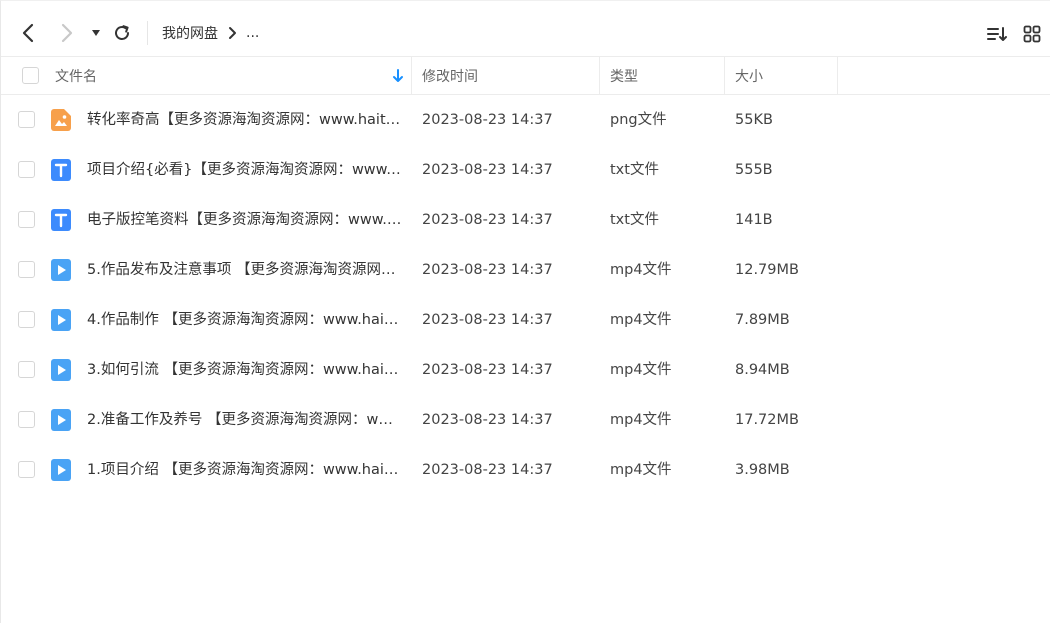 The height and width of the screenshot is (623, 1050). I want to click on file-type: png文件, so click(638, 120).